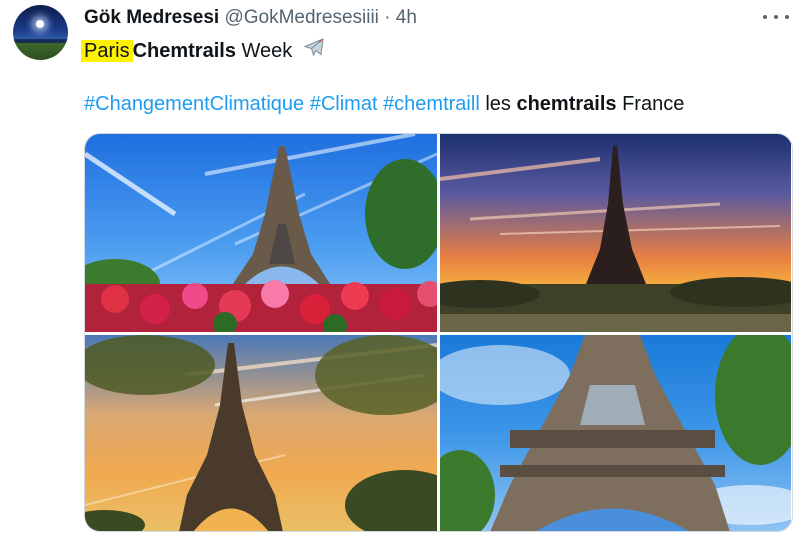 The width and height of the screenshot is (807, 538). Describe the element at coordinates (566, 104) in the screenshot. I see `bold-chemtrails: chemtrails` at that location.